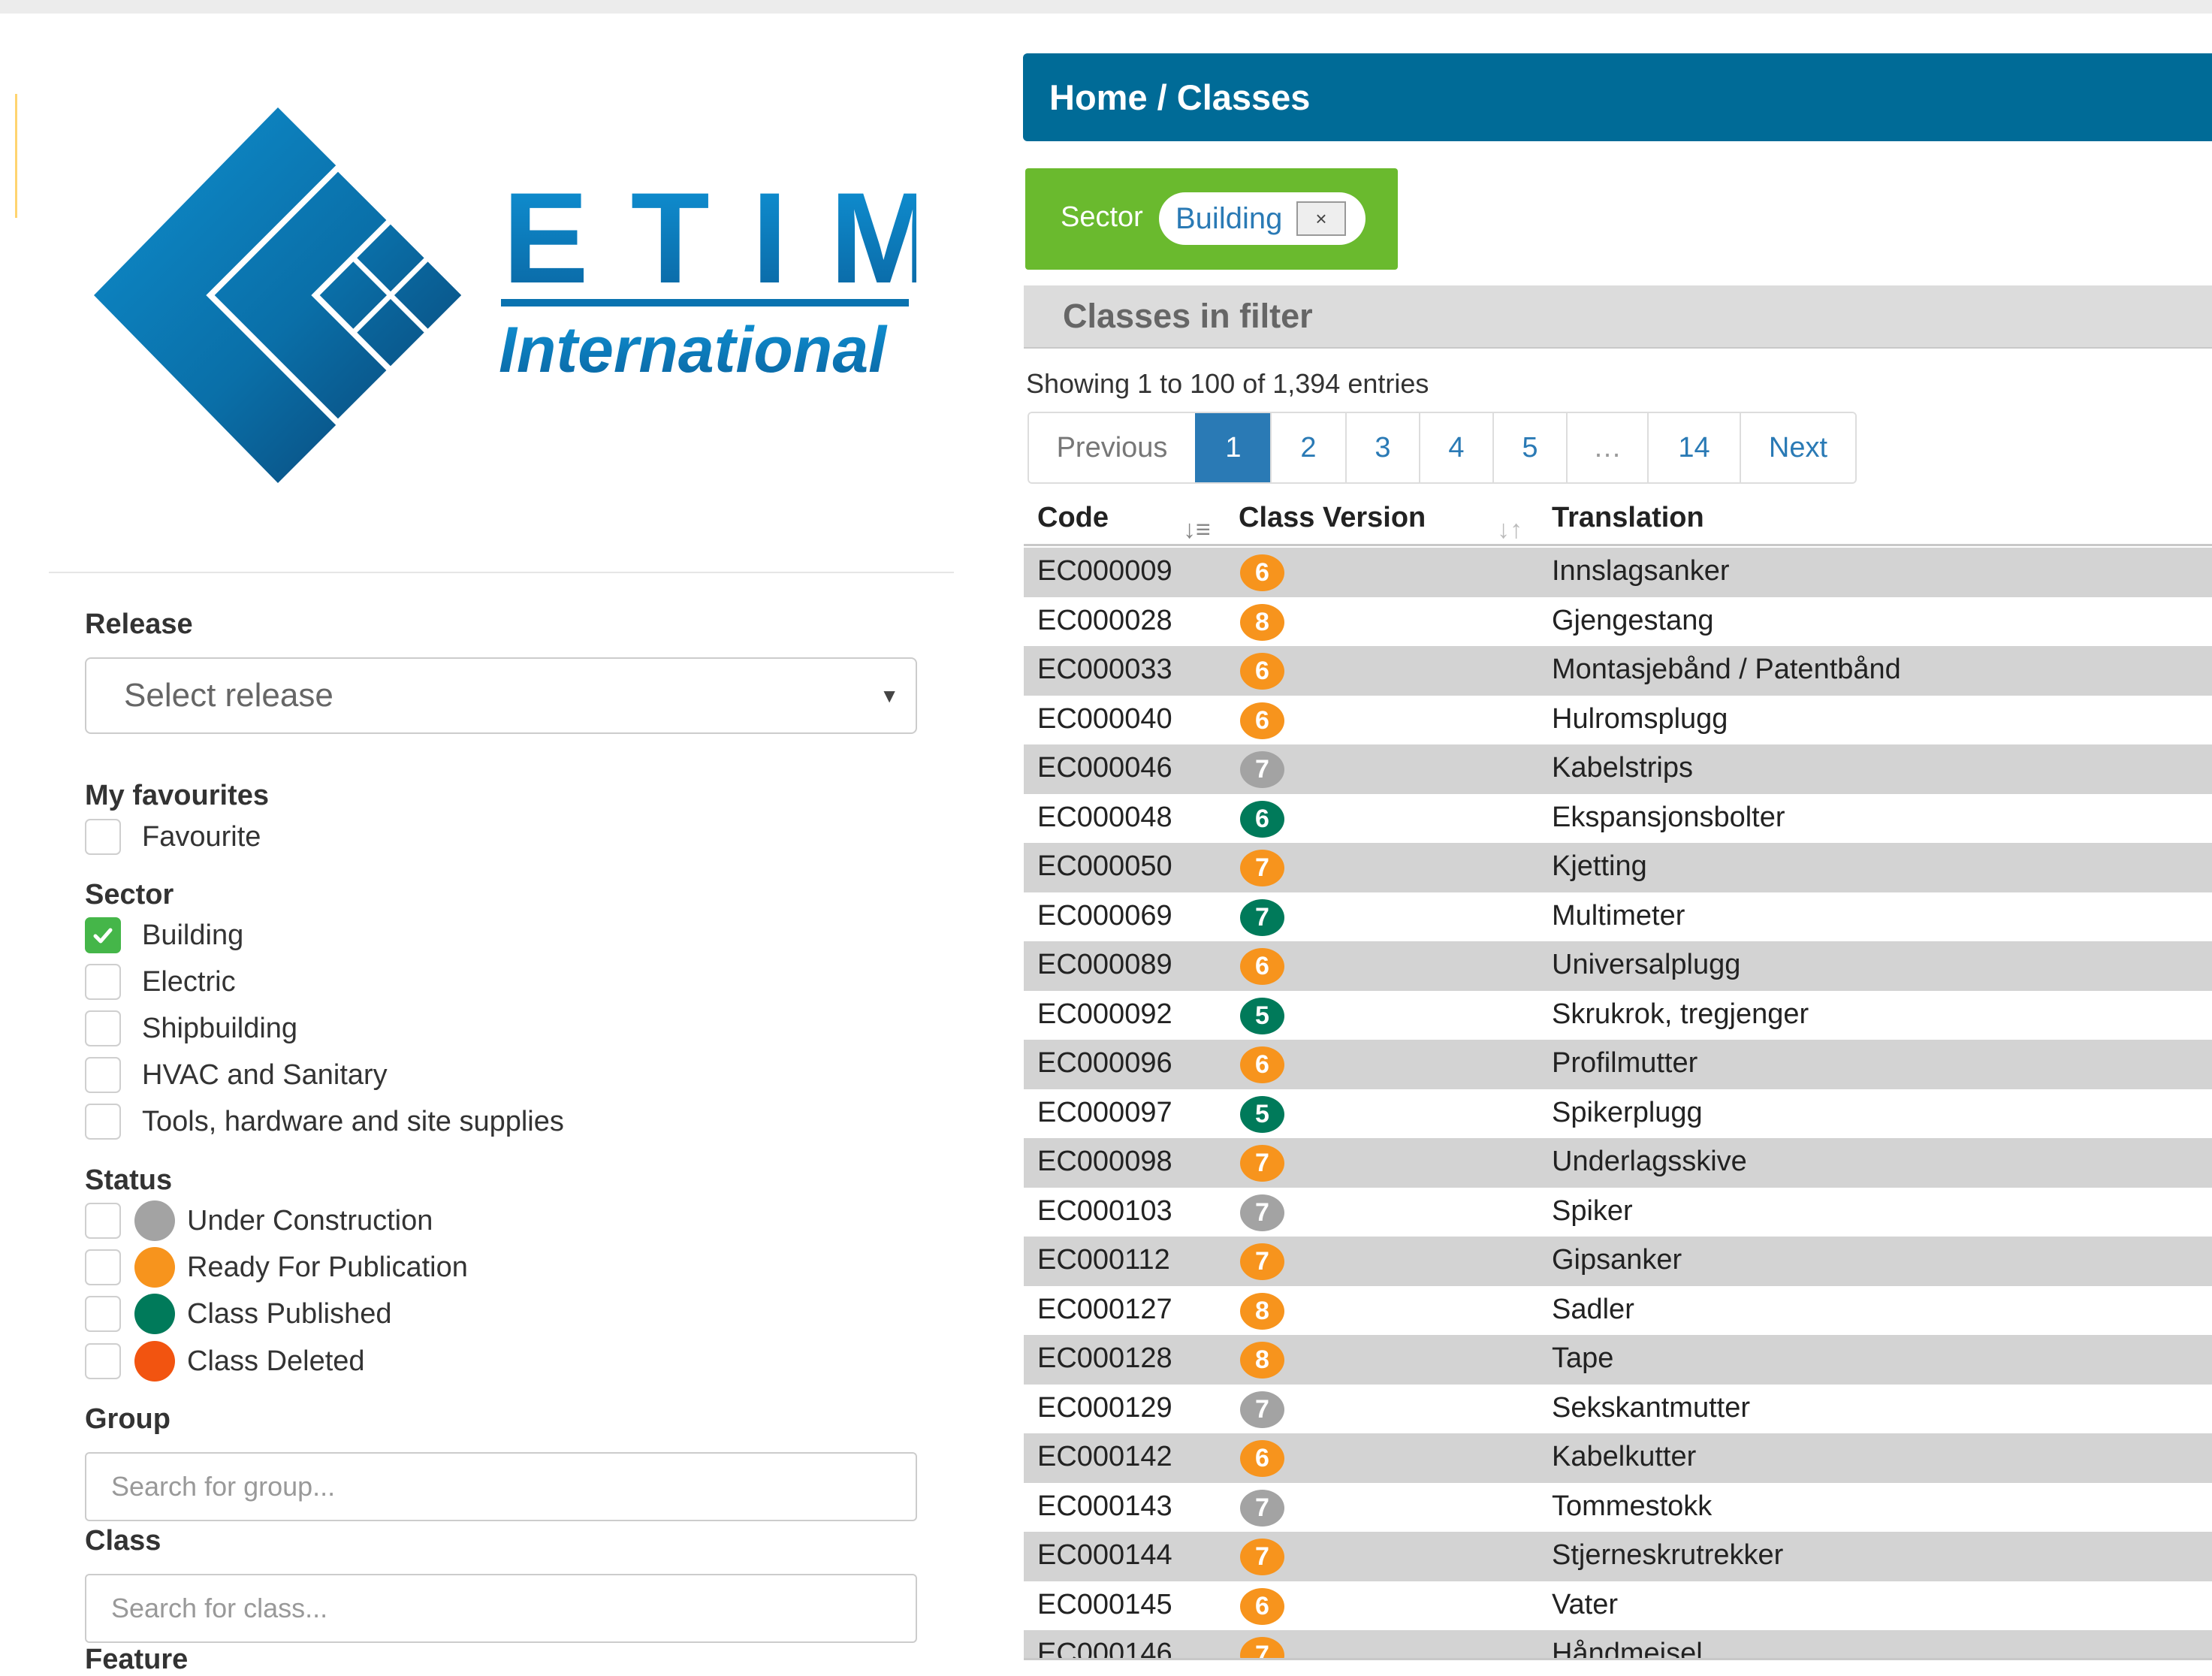 The image size is (2212, 1676). Describe the element at coordinates (1104, 1408) in the screenshot. I see `class-code: EC000129` at that location.